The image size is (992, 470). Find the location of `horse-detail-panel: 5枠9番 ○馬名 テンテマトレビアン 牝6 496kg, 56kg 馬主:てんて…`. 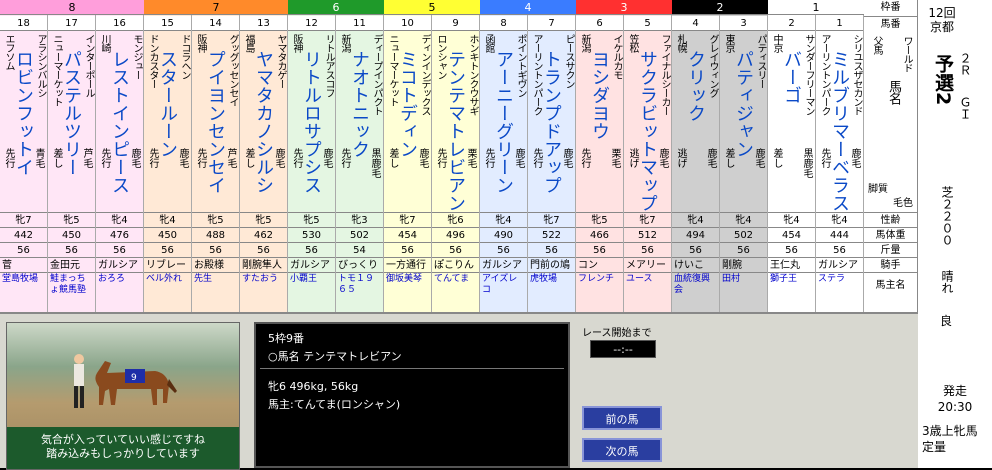

horse-detail-panel: 5枠9番 ○馬名 テンテマトレビアン 牝6 496kg, 56kg 馬主:てんて… is located at coordinates (412, 395).